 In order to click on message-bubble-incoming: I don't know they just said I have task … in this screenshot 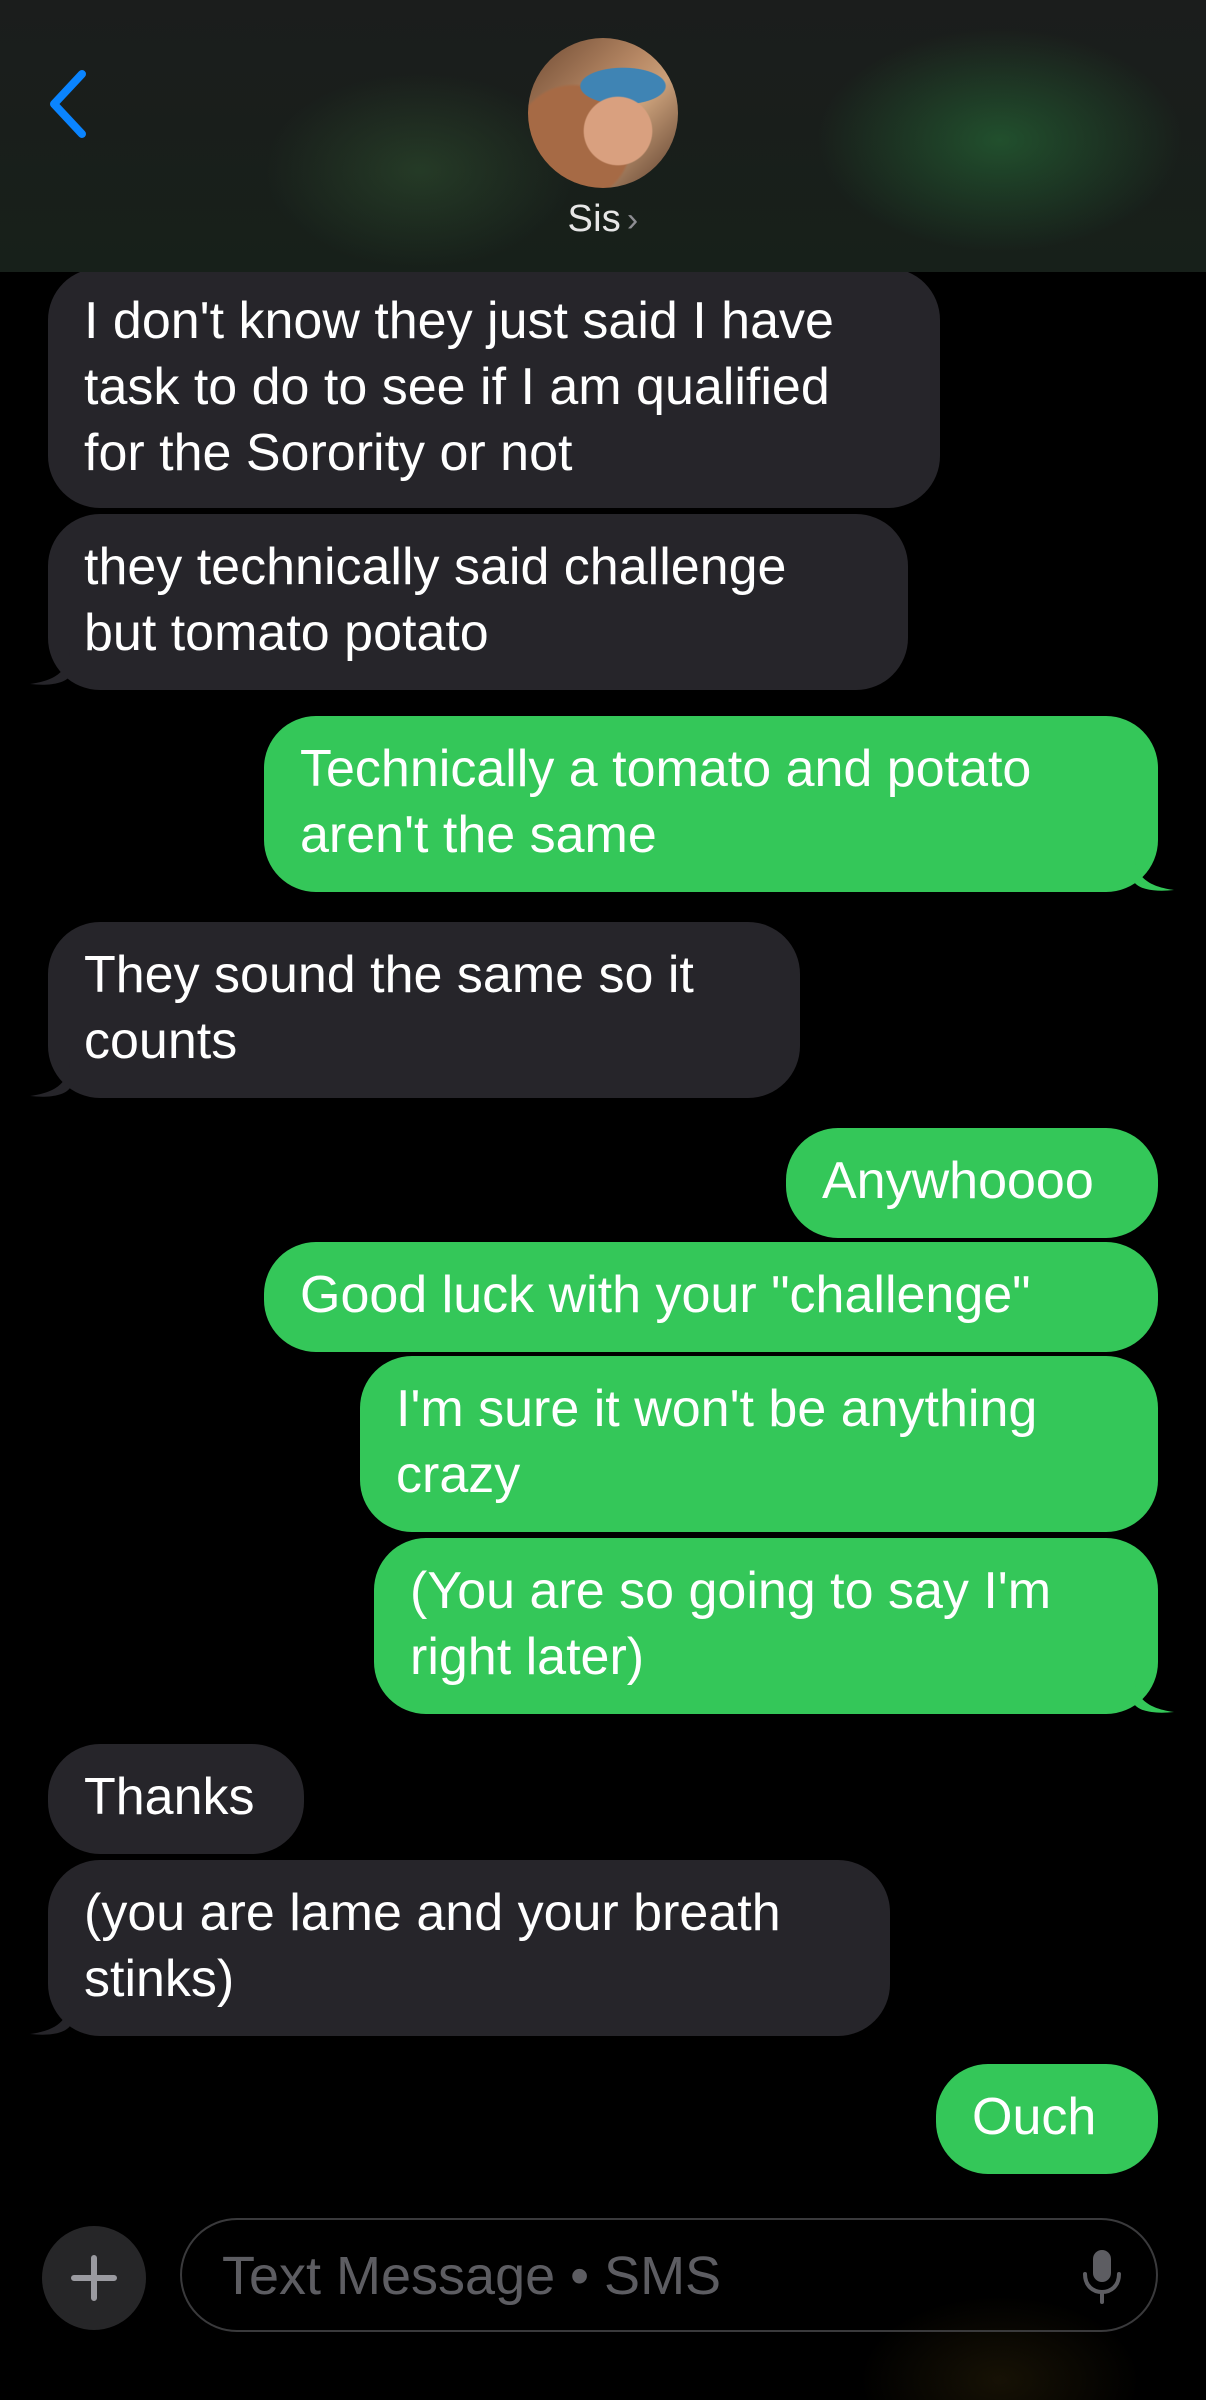, I will do `click(494, 388)`.